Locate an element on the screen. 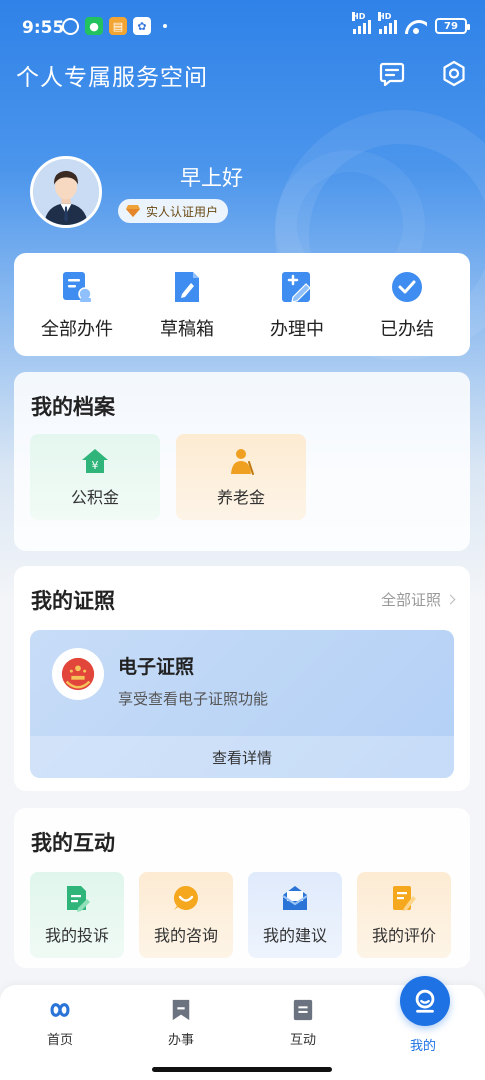 The height and width of the screenshot is (1080, 485). affair-label: 全部办件 is located at coordinates (77, 329).